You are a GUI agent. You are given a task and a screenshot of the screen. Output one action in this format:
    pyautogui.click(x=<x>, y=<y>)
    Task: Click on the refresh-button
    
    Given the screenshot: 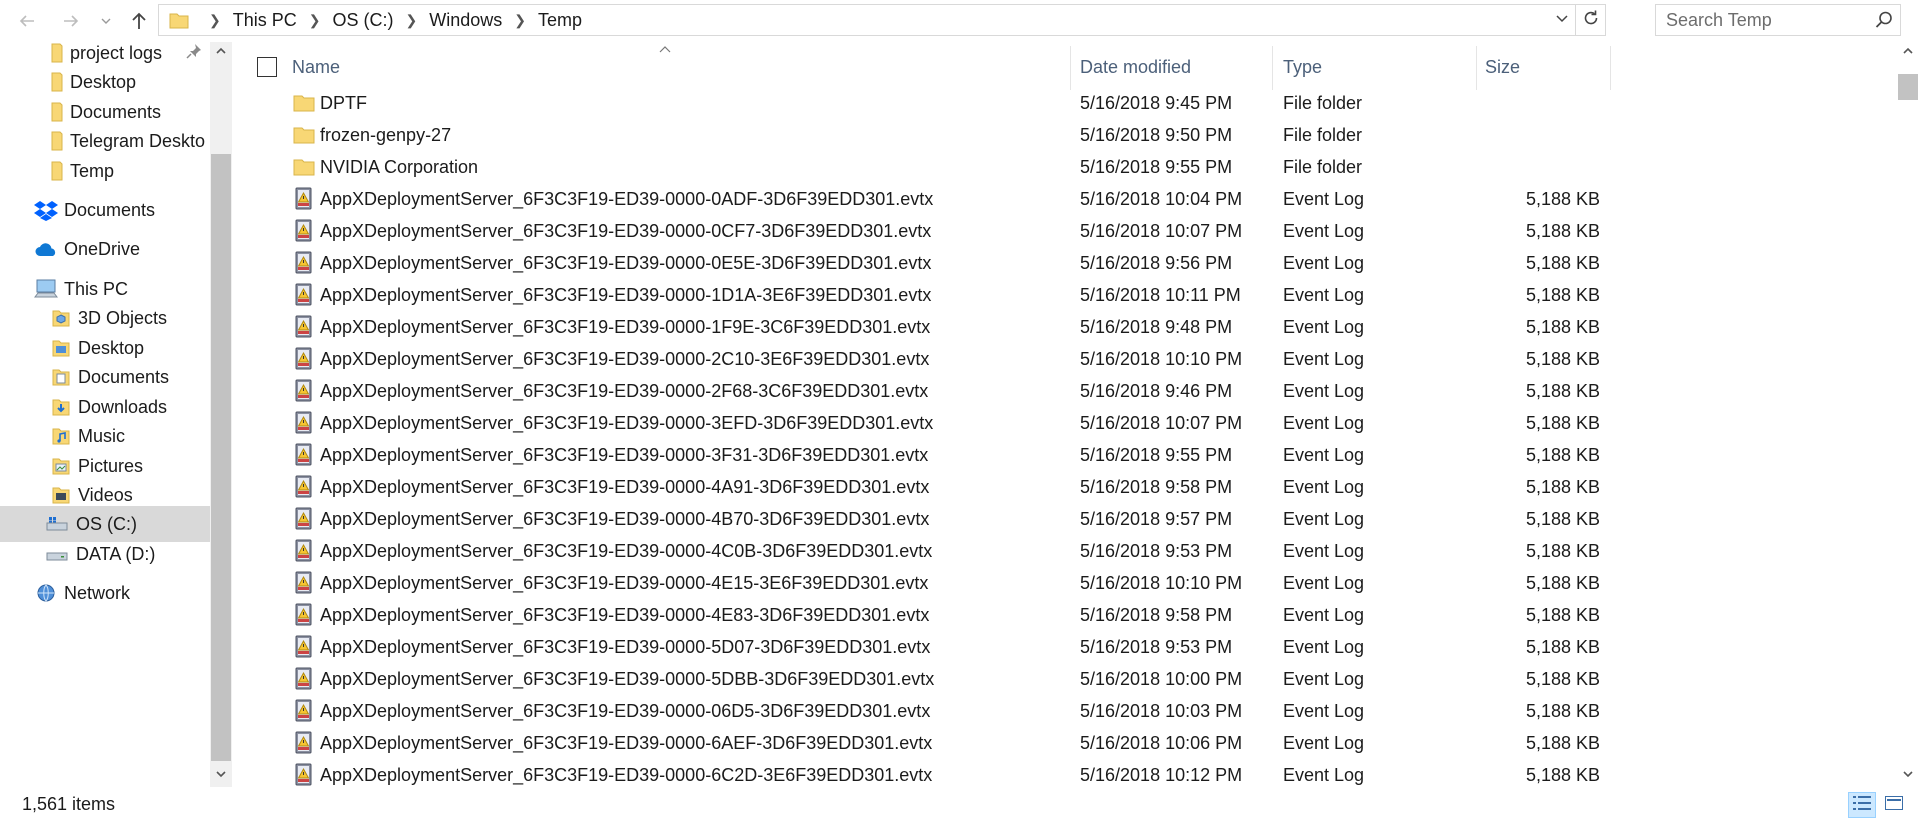 What is the action you would take?
    pyautogui.click(x=1590, y=20)
    